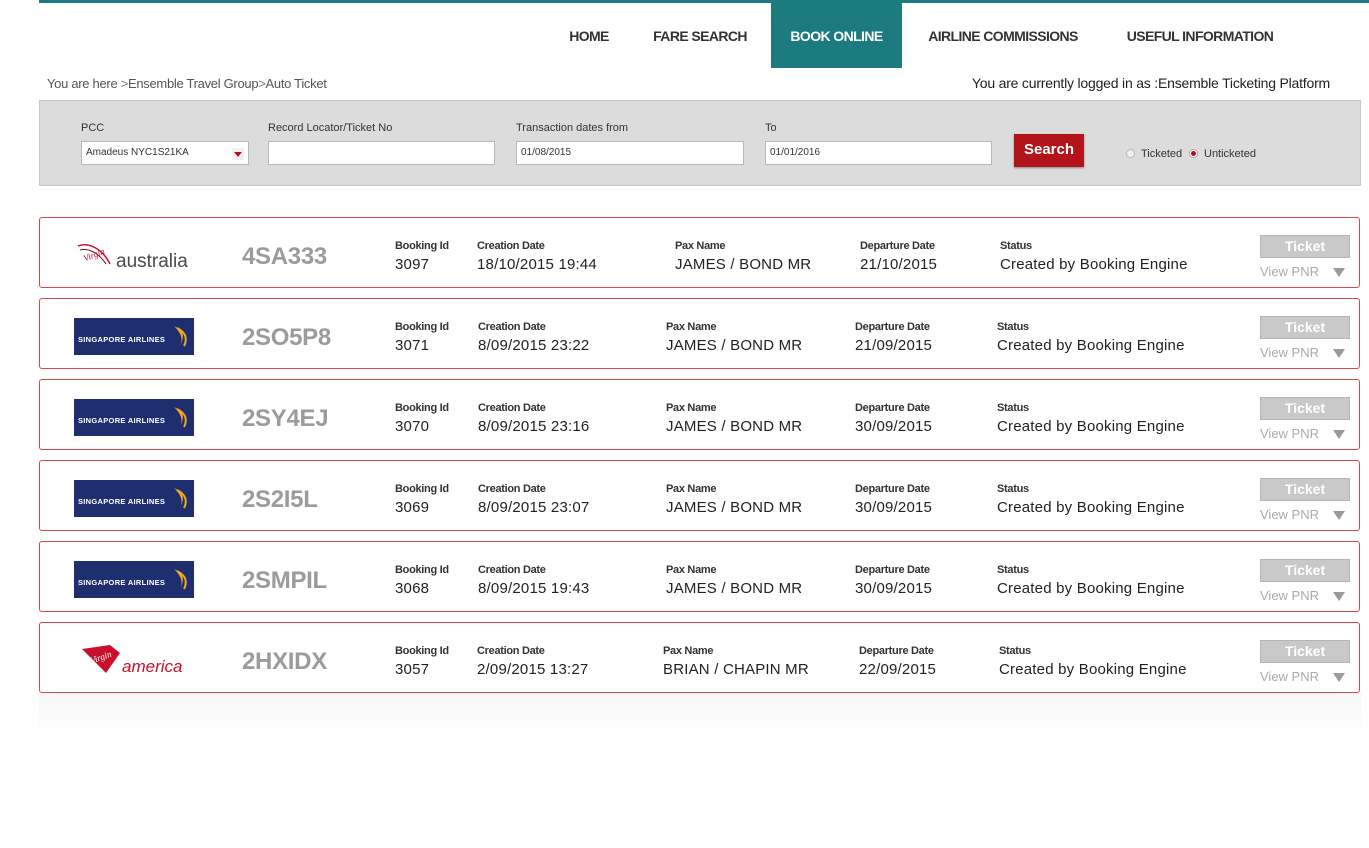 This screenshot has width=1369, height=848. What do you see at coordinates (1003, 35) in the screenshot?
I see `nav-airline-commissions: AIRLINE COMMISSIONS` at bounding box center [1003, 35].